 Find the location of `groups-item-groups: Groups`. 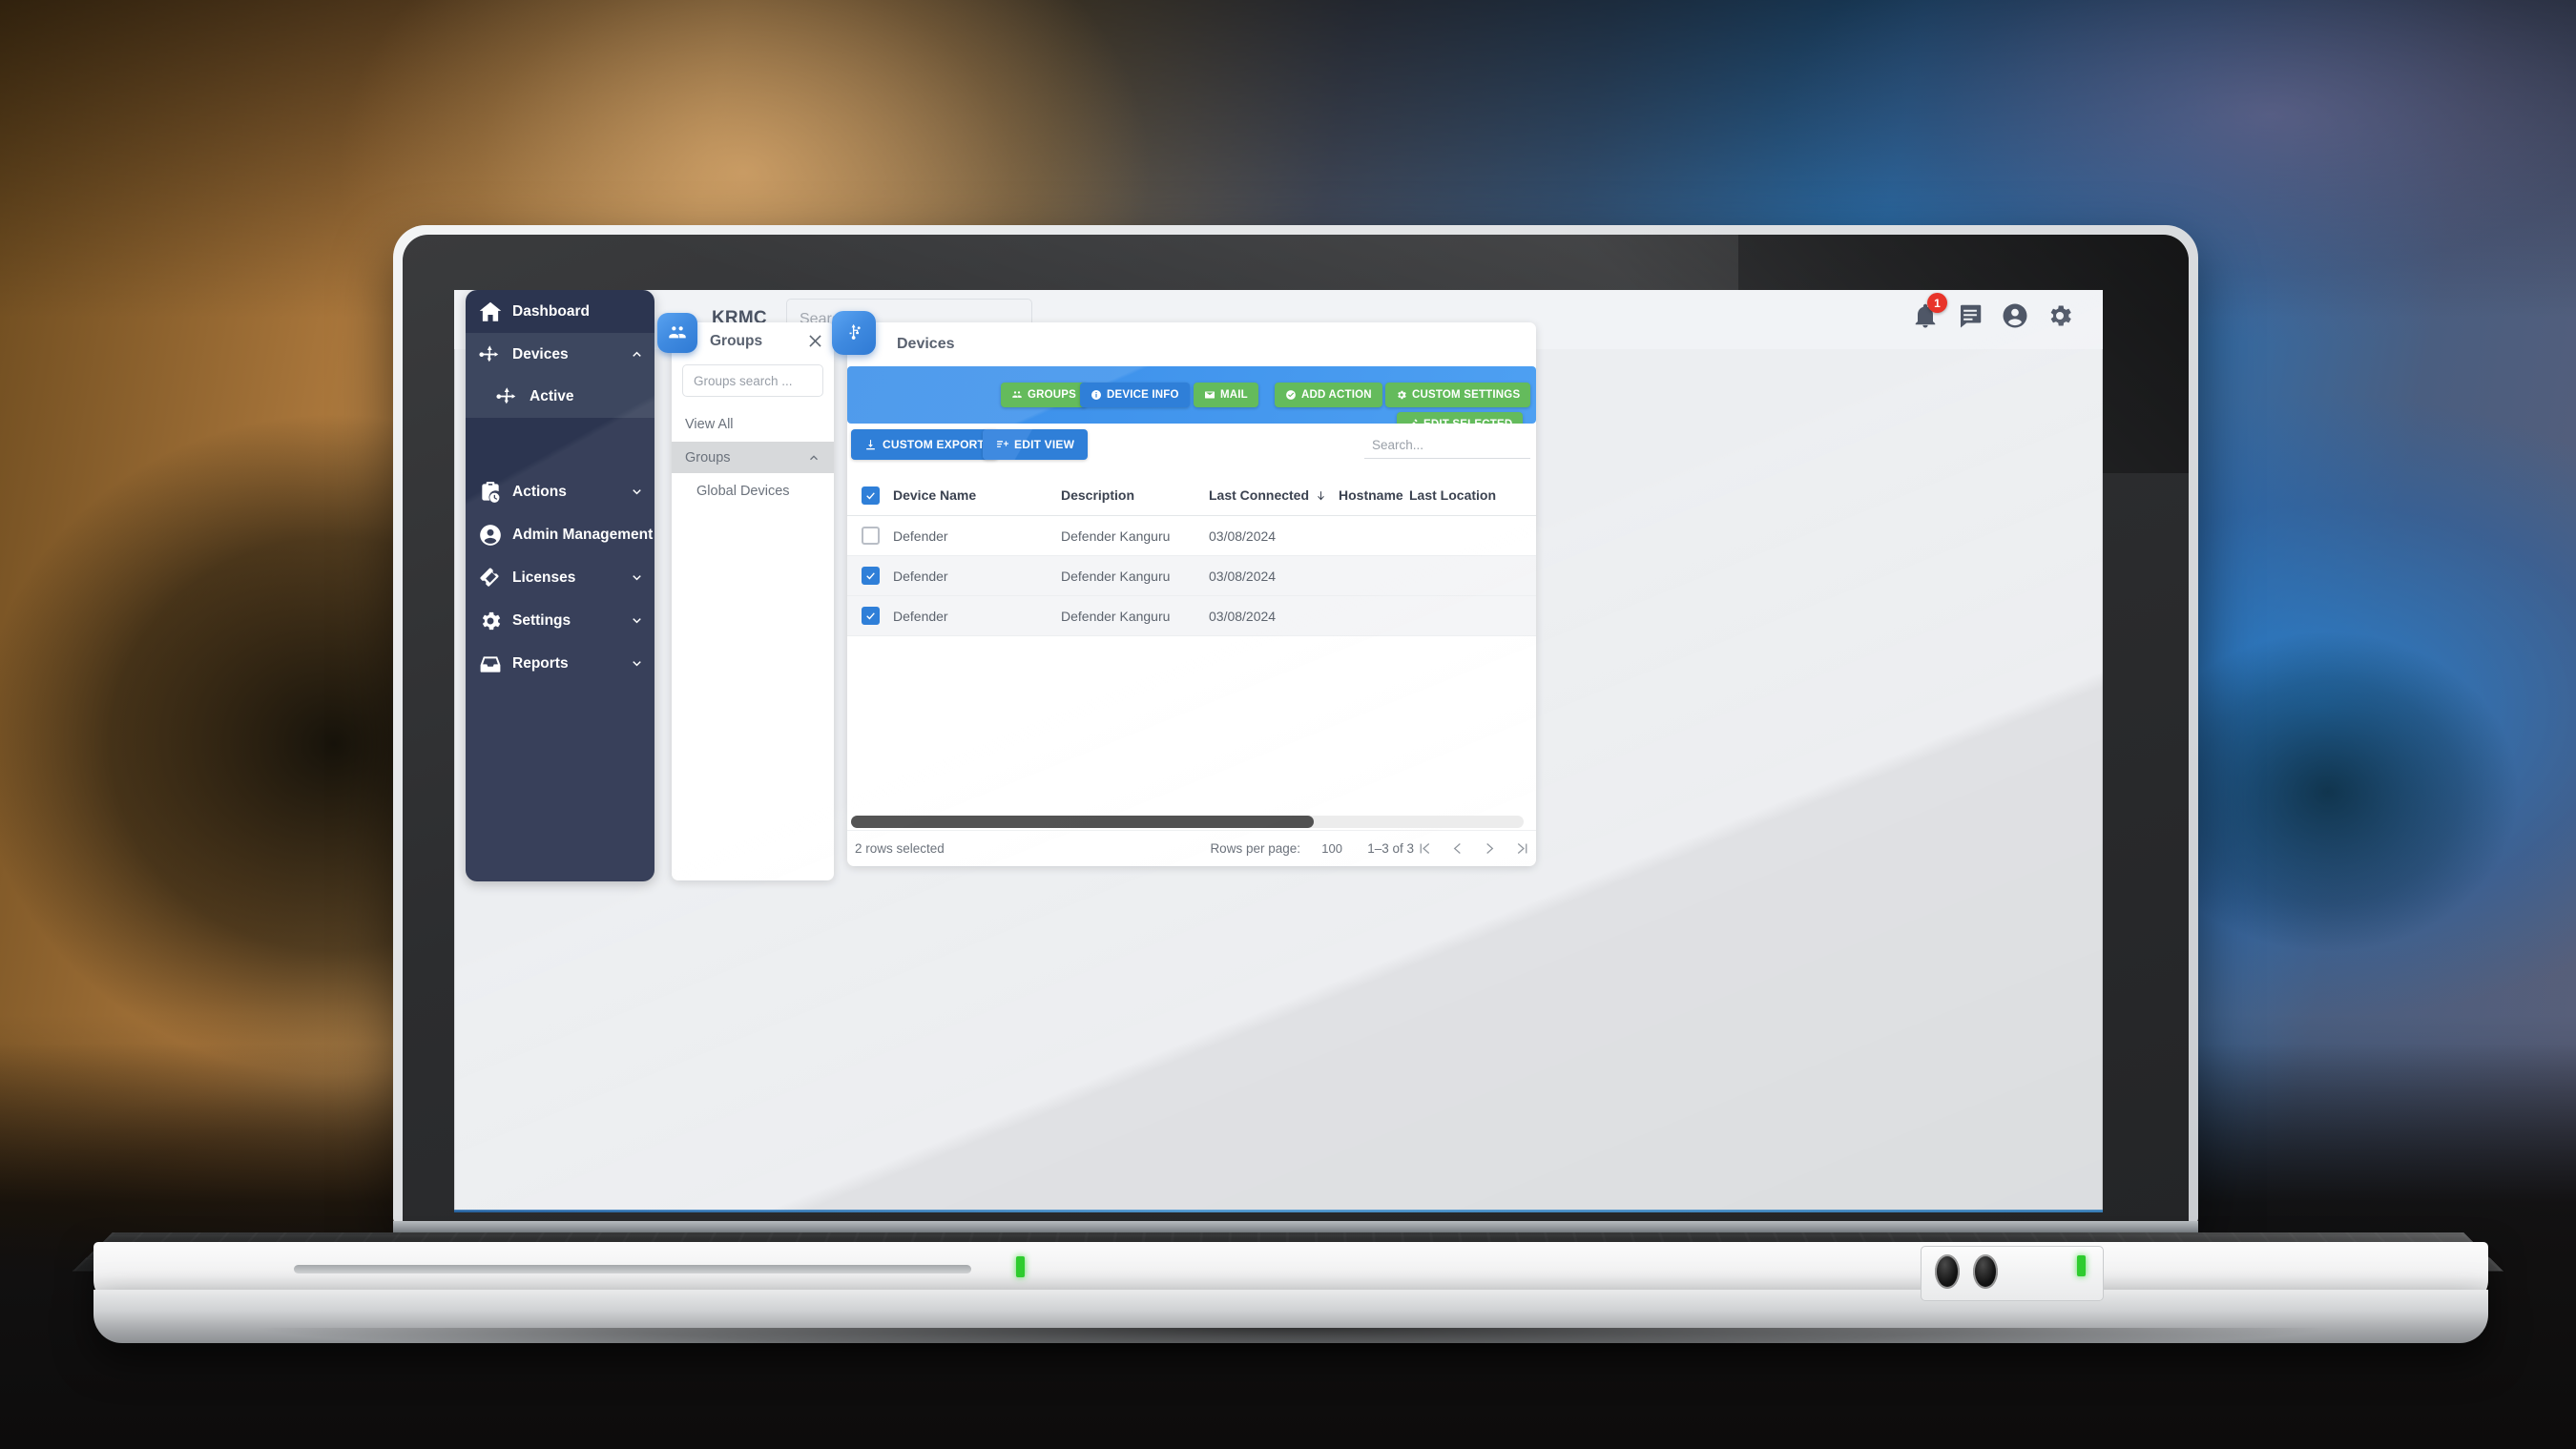

groups-item-groups: Groups is located at coordinates (753, 457).